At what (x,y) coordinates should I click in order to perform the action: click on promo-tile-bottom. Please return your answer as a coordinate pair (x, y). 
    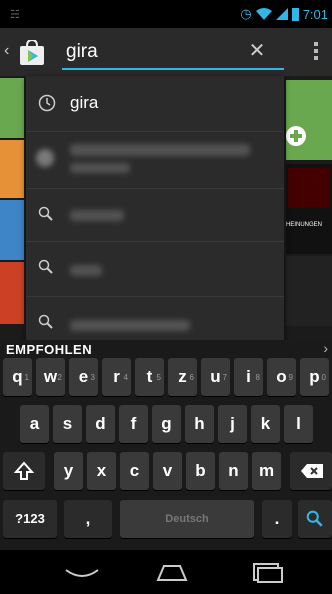
    Looking at the image, I should click on (309, 291).